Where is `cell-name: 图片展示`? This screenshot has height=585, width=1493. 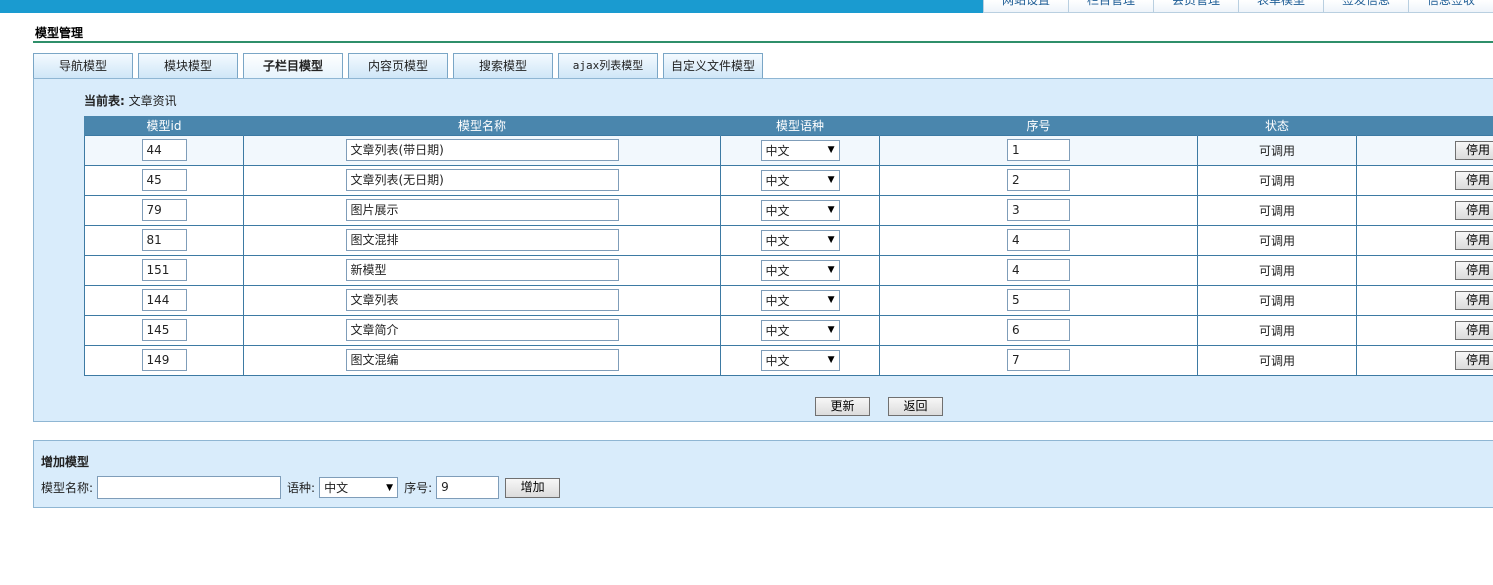 cell-name: 图片展示 is located at coordinates (482, 210).